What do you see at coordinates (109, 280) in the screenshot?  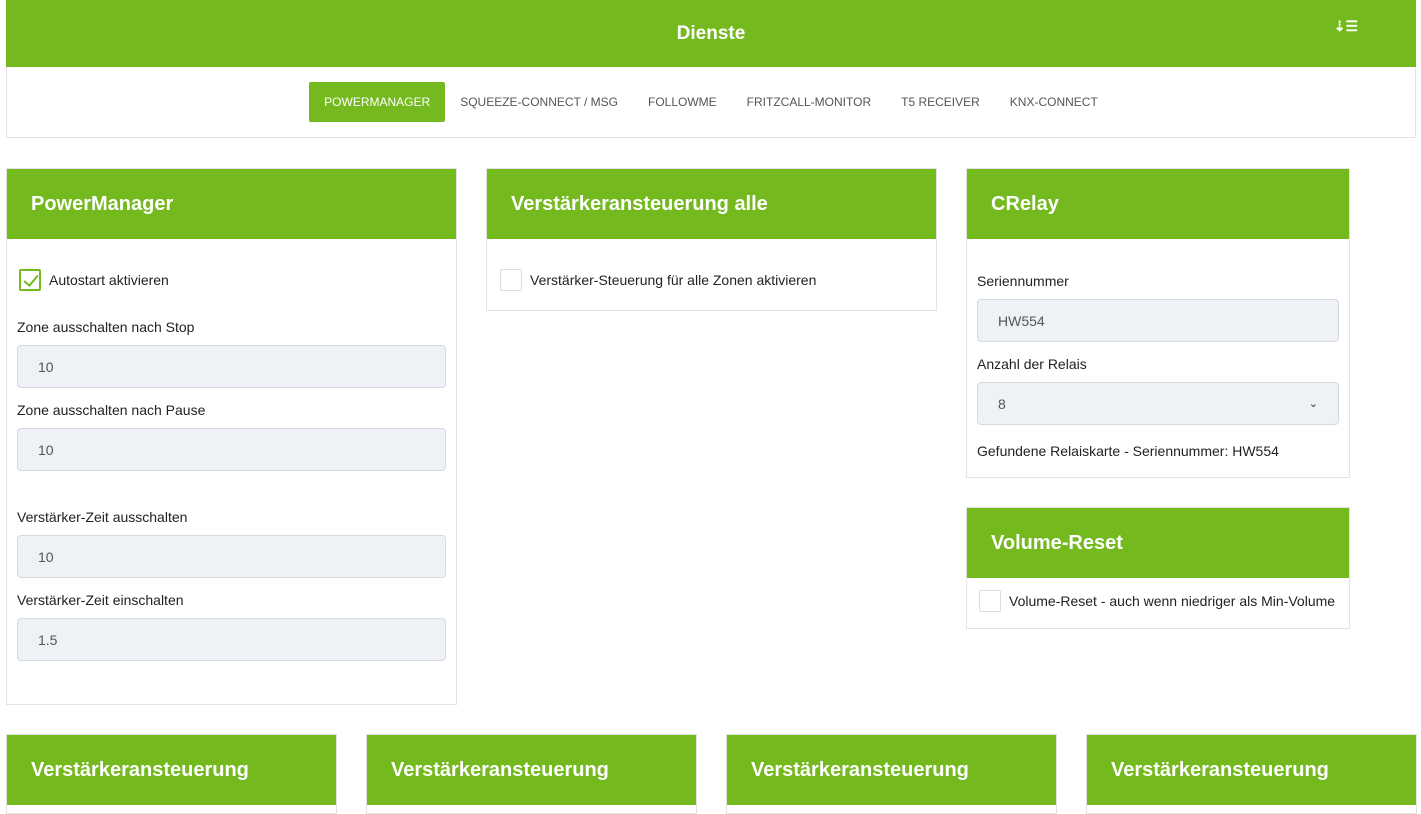 I see `checkbox-label: Autostart aktivieren` at bounding box center [109, 280].